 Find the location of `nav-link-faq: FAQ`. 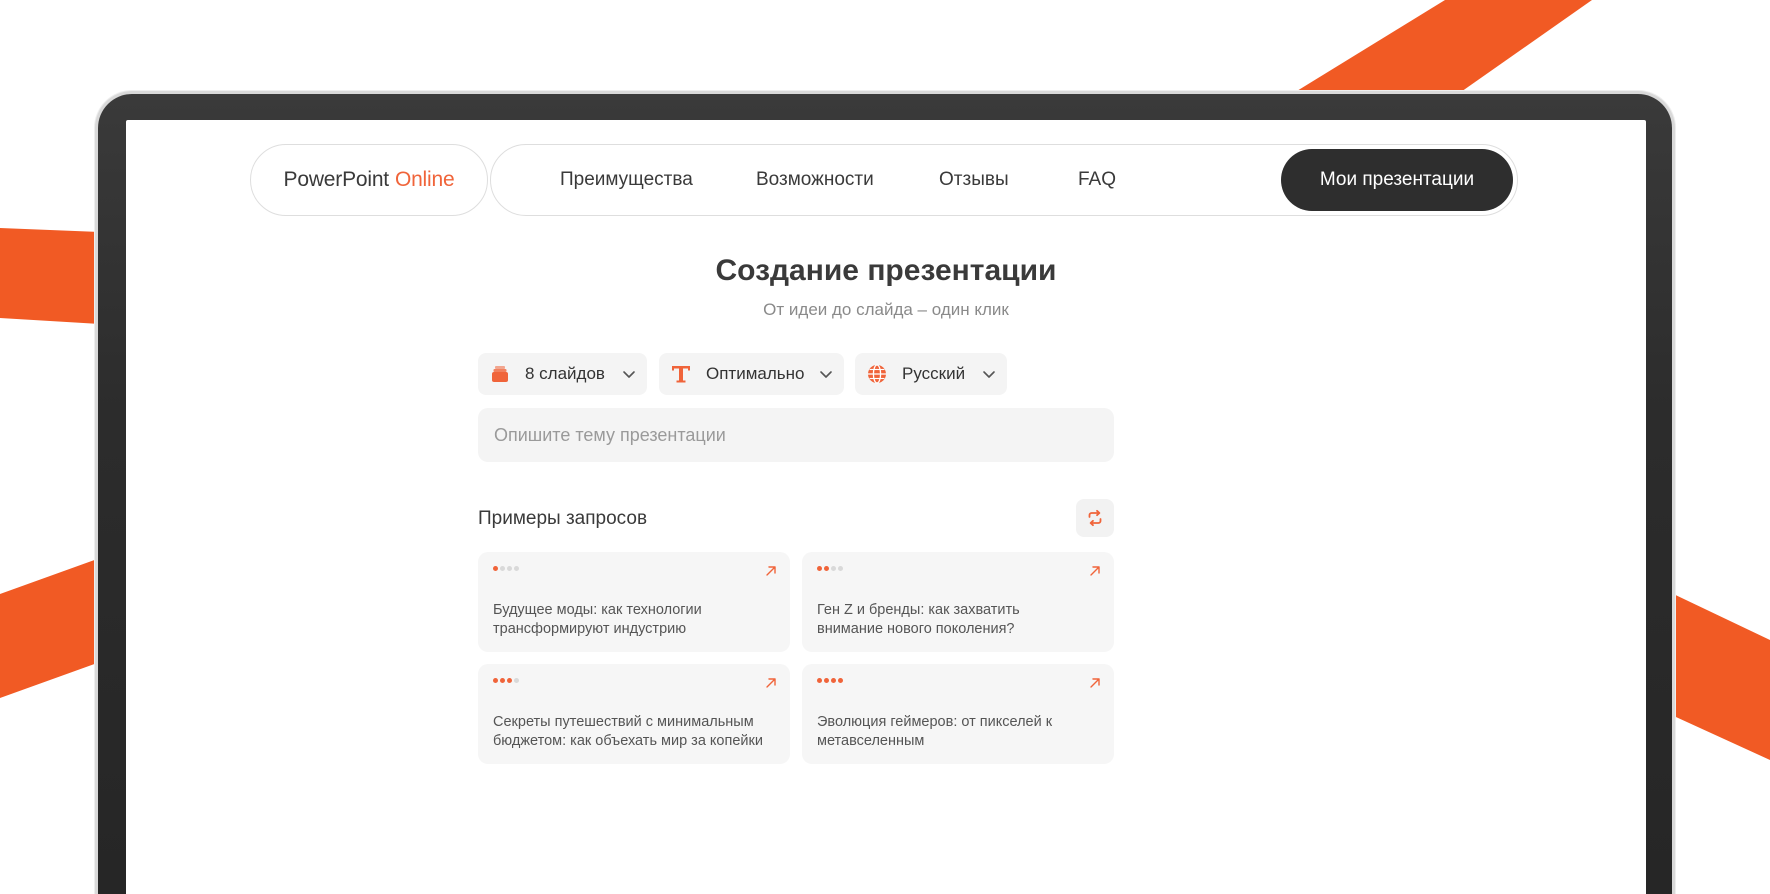

nav-link-faq: FAQ is located at coordinates (1097, 180).